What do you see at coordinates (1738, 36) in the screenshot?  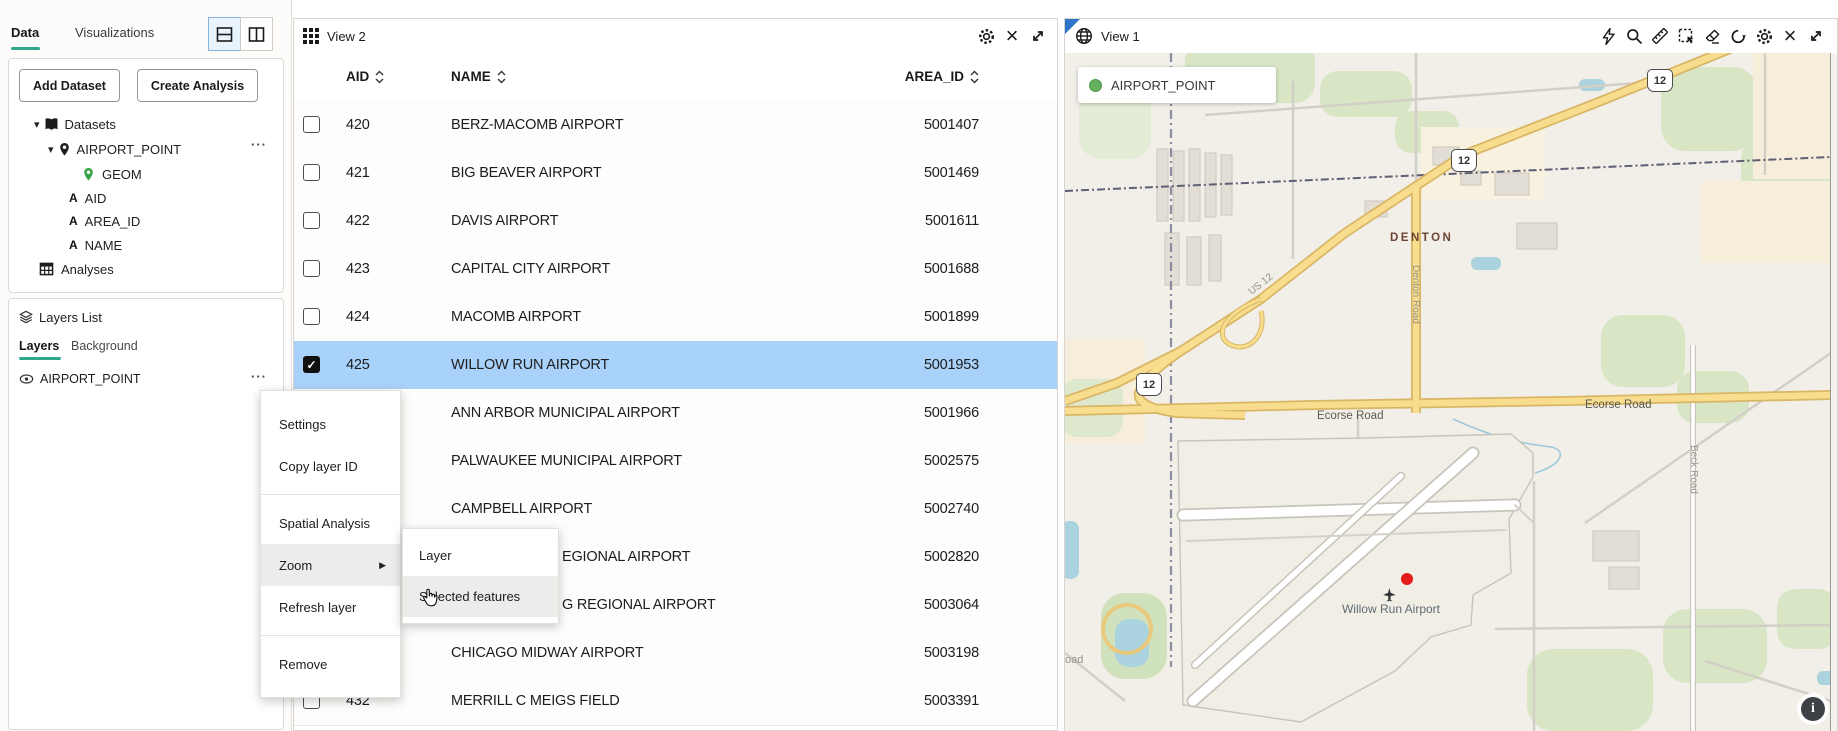 I see `refresh-rotate-icon` at bounding box center [1738, 36].